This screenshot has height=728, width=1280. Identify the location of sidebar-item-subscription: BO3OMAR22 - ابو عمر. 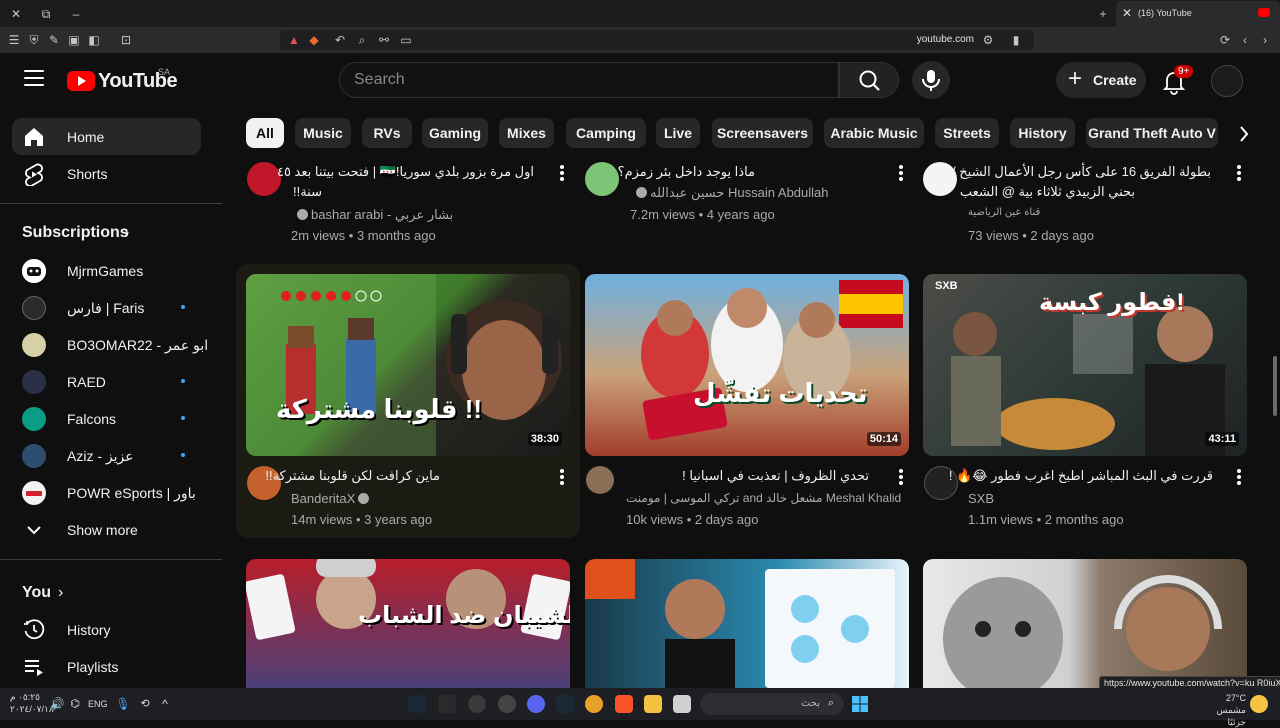
(110, 344).